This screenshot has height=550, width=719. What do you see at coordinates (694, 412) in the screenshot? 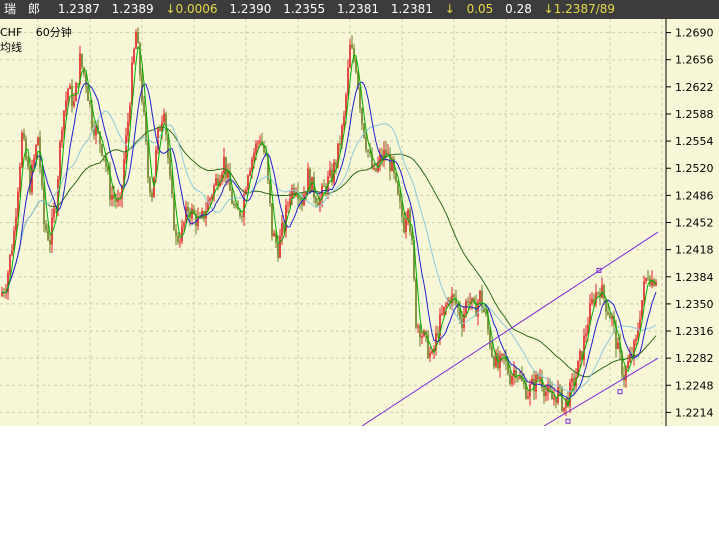
I see `y-tick-label: 1.2214` at bounding box center [694, 412].